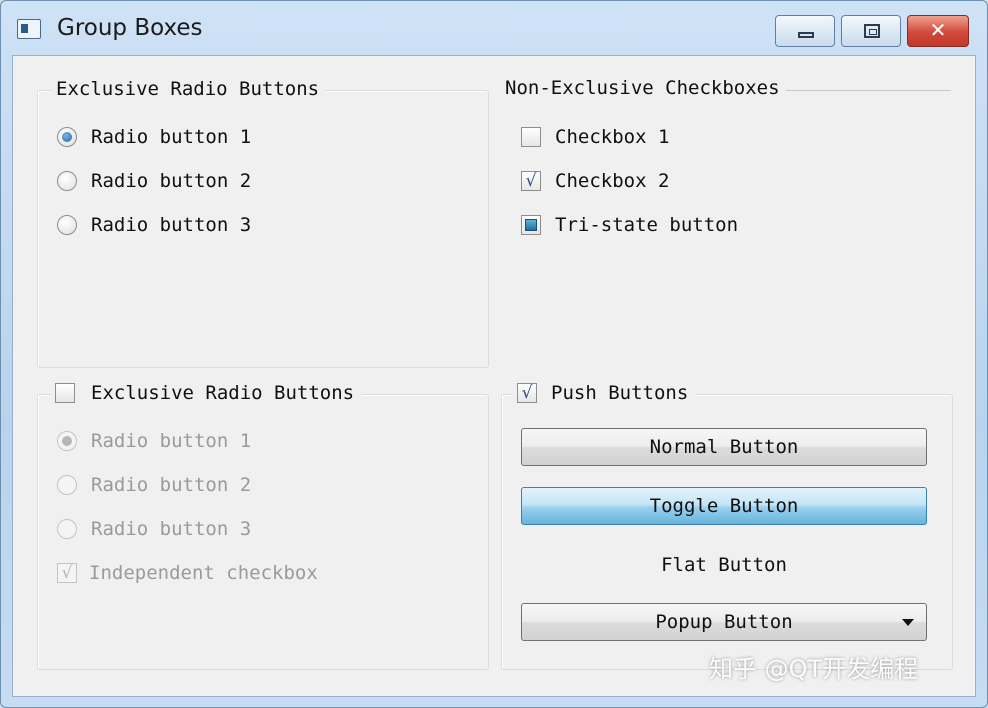 The image size is (988, 708). I want to click on checkbox-1: Checkbox 1, so click(595, 137).